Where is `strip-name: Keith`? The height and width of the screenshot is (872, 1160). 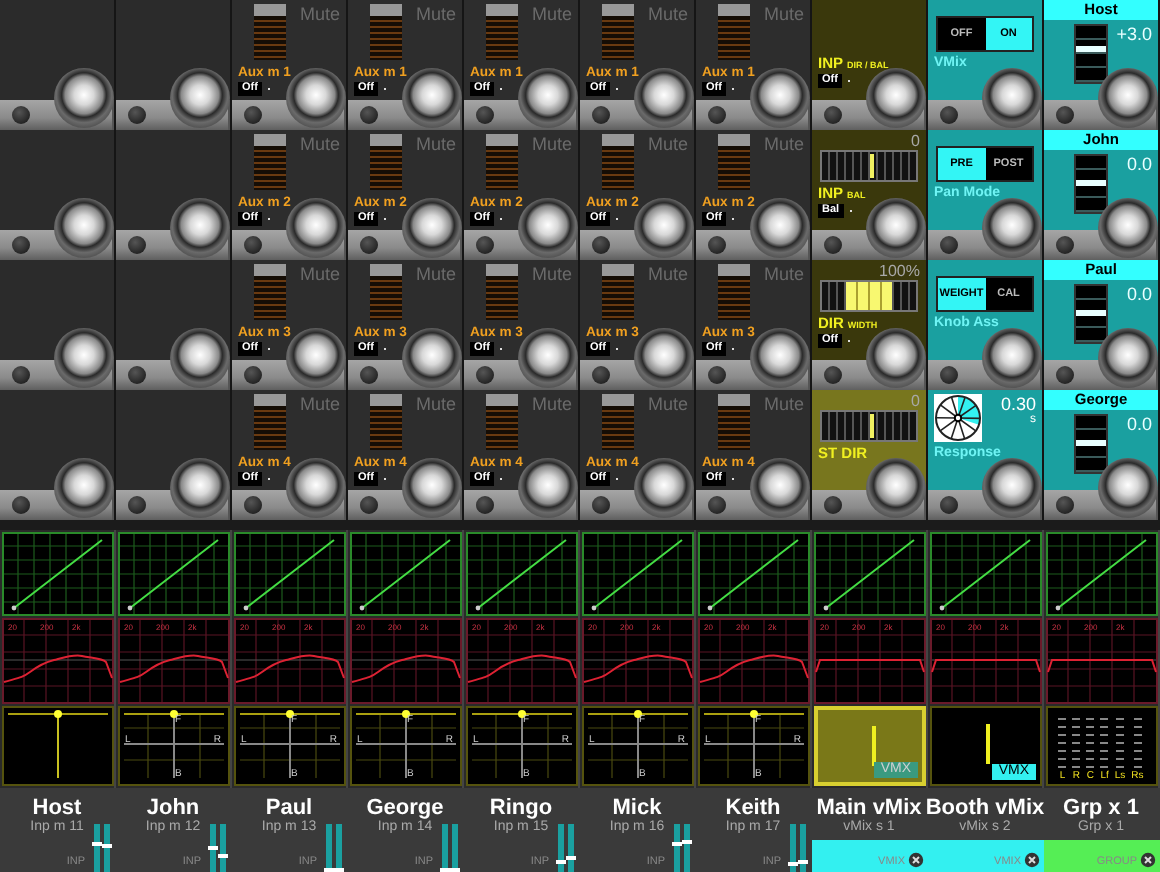 strip-name: Keith is located at coordinates (753, 808).